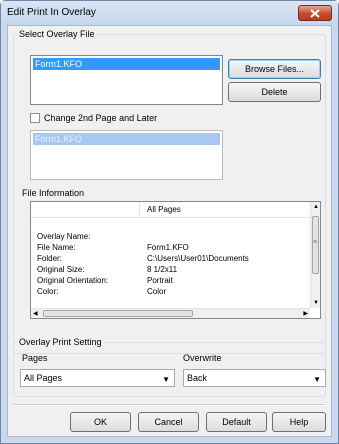 The image size is (339, 444). Describe the element at coordinates (316, 207) in the screenshot. I see `scroll-up-icon: ▲` at that location.